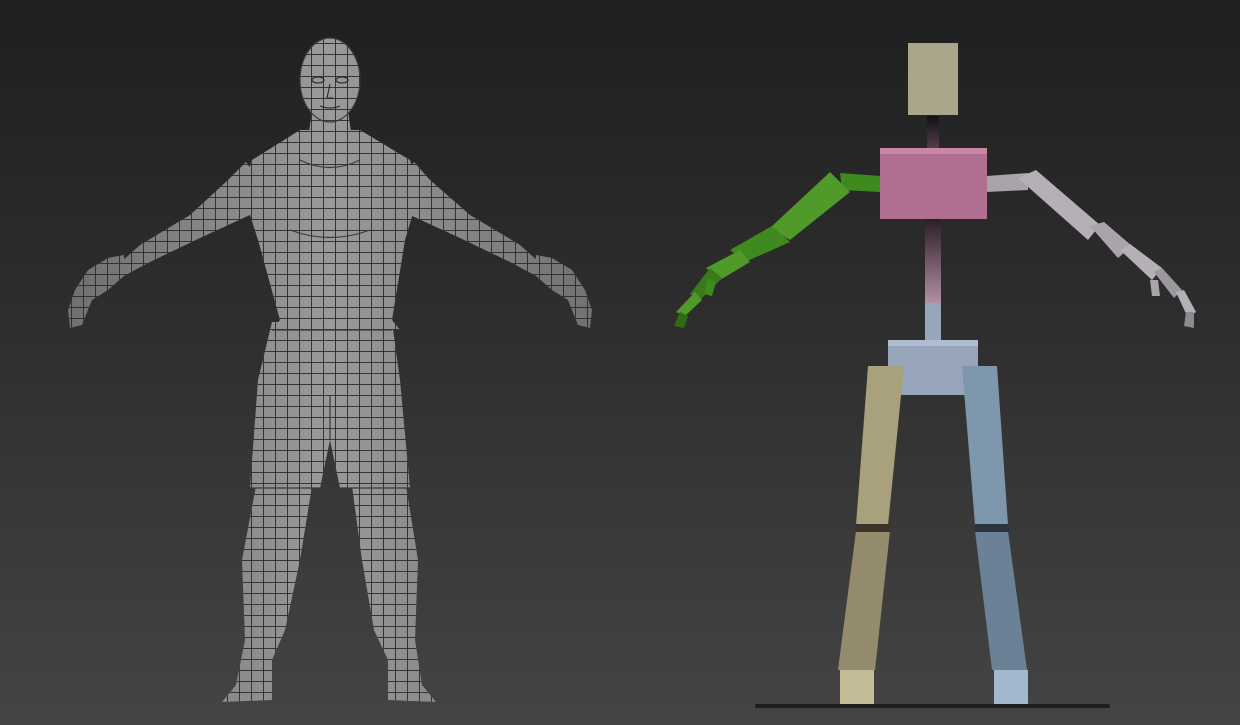 The image size is (1240, 725). I want to click on biped-neck, so click(933, 133).